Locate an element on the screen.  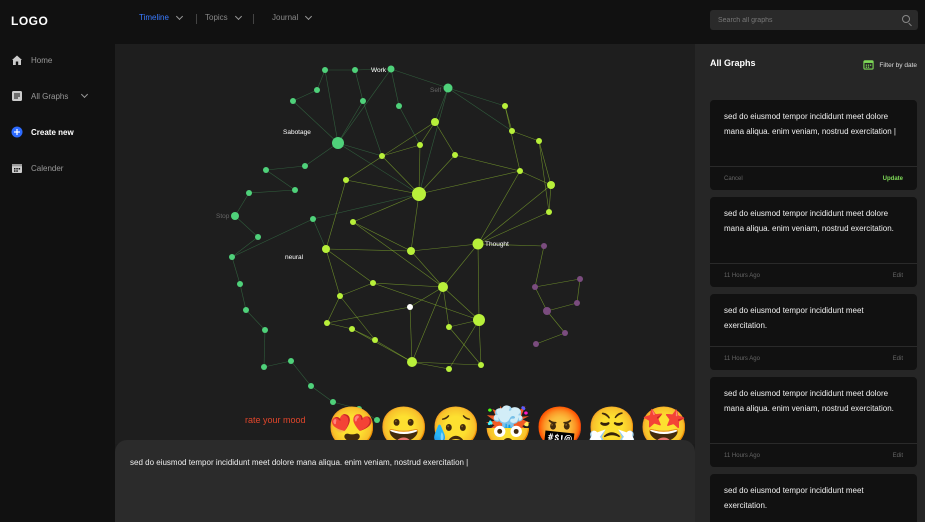
update-button: Update is located at coordinates (893, 179).